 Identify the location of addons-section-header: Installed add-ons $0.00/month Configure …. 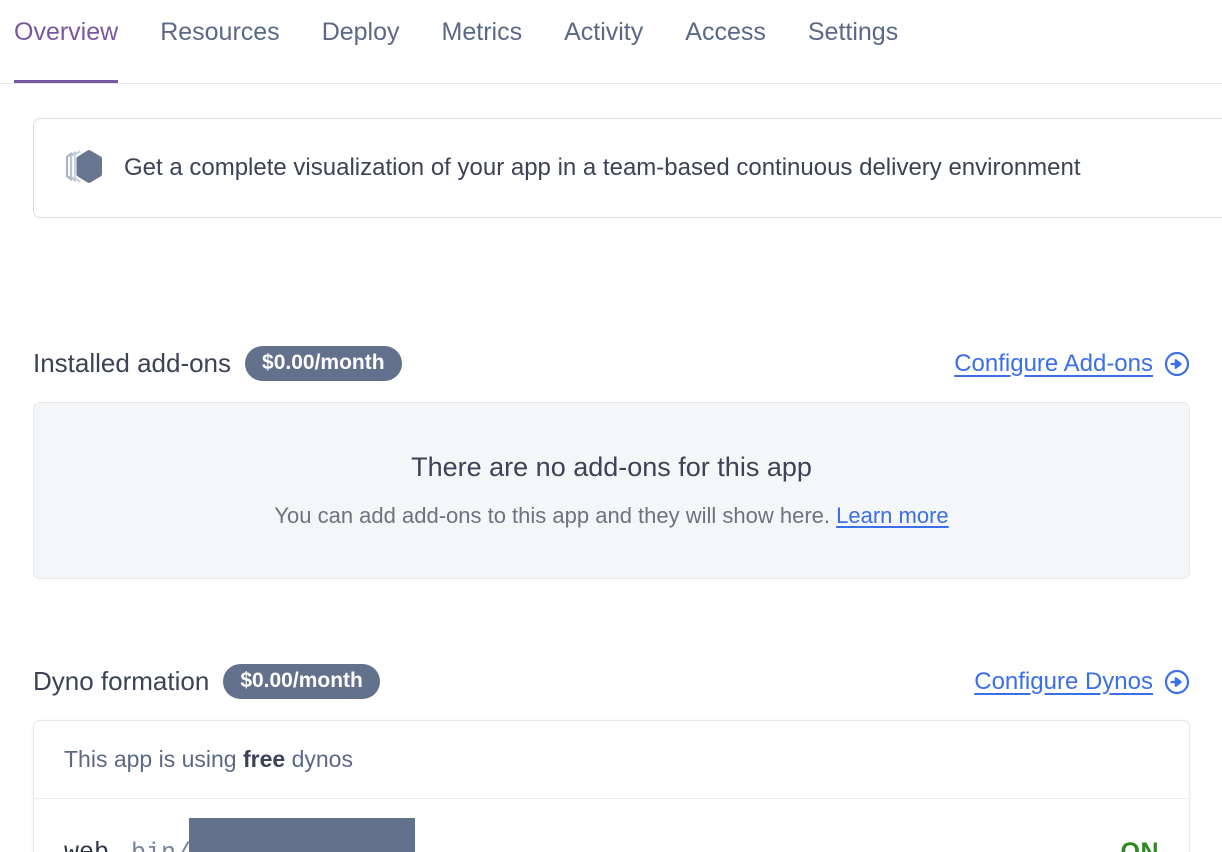
(611, 363).